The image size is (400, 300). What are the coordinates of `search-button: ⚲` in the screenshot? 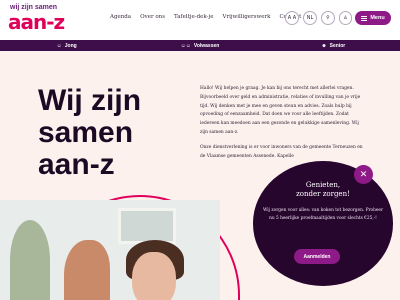 It's located at (328, 18).